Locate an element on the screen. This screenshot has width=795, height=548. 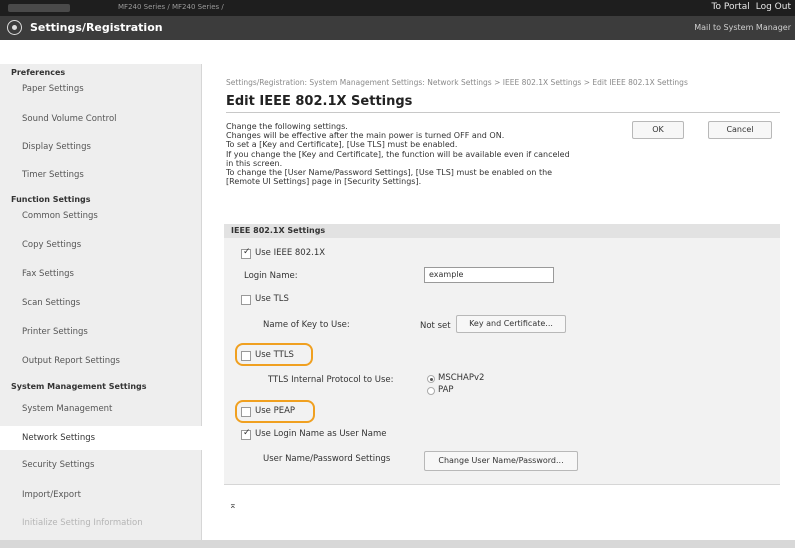
ok-button: OK is located at coordinates (658, 130).